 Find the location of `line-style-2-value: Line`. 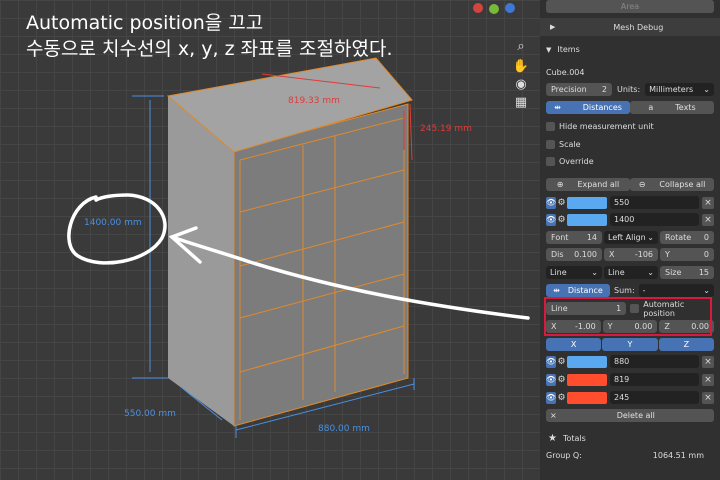

line-style-2-value: Line is located at coordinates (616, 272).